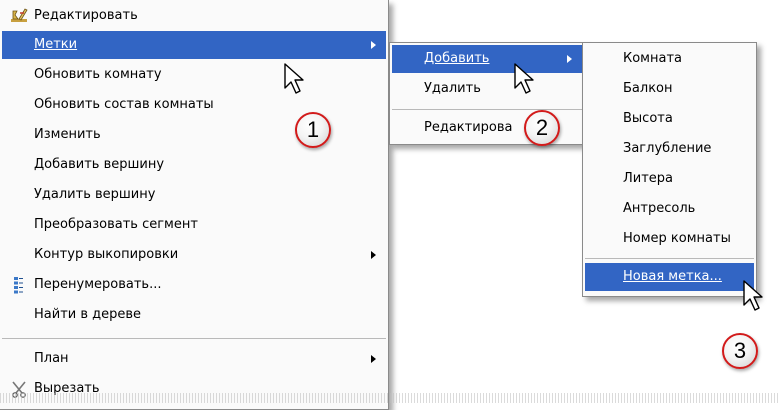 The width and height of the screenshot is (778, 410). I want to click on menu-item-label: Найти в дереве, so click(88, 314).